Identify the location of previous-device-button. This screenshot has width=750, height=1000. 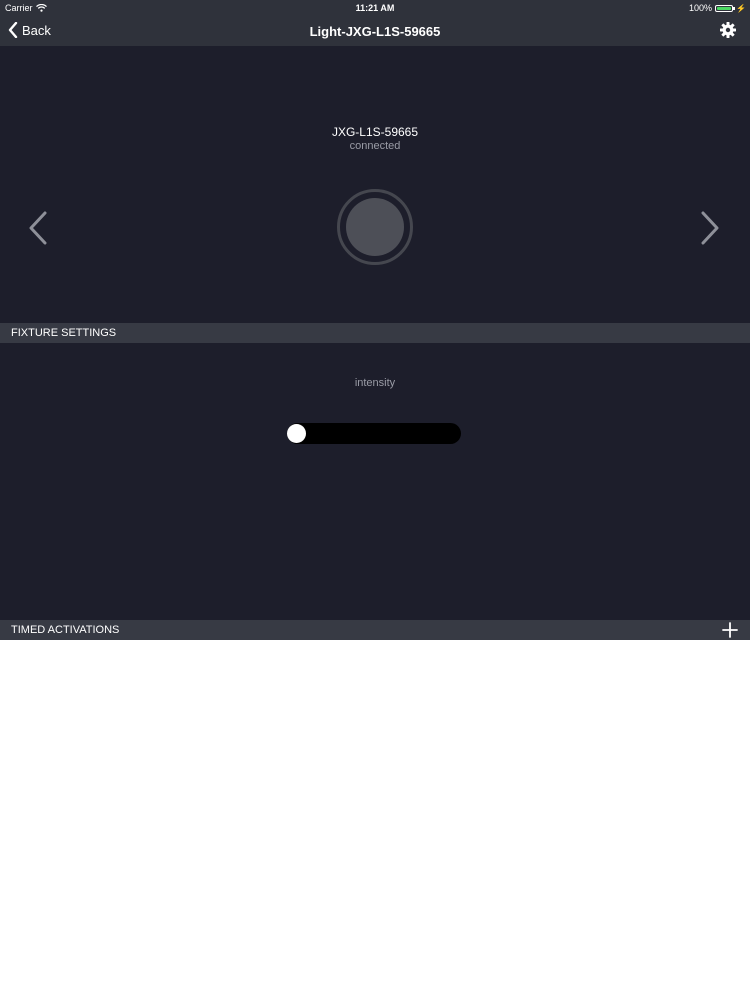
(38, 230).